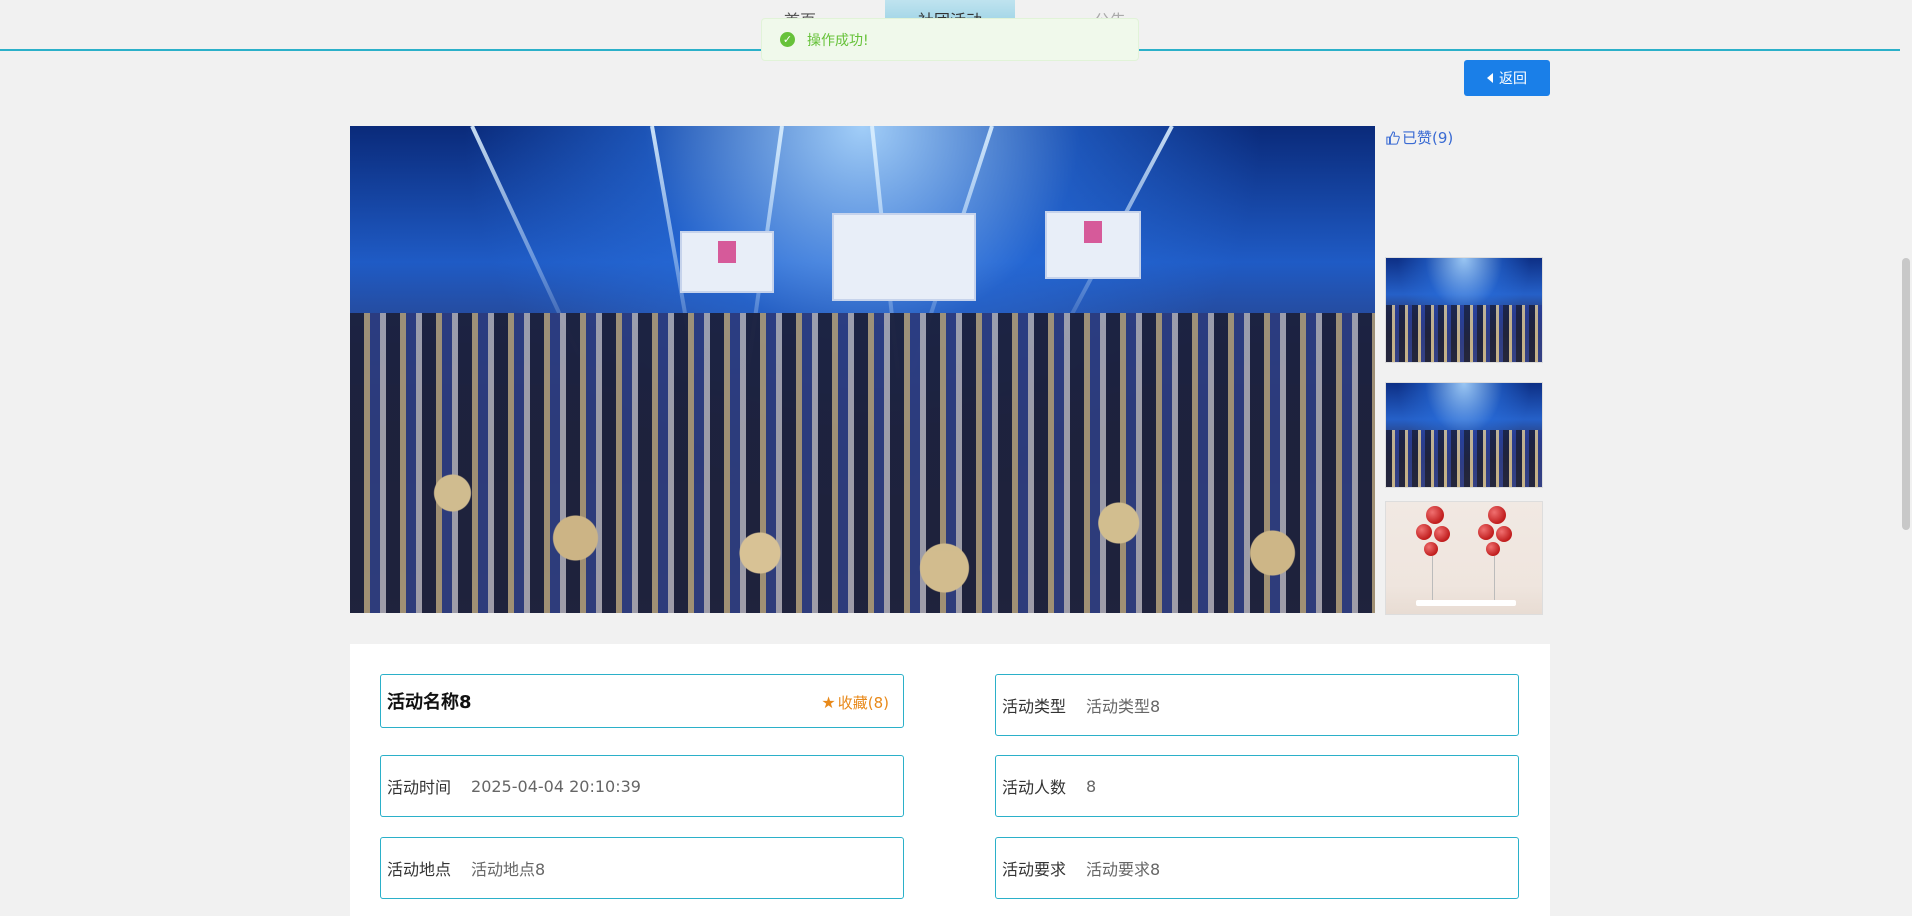  Describe the element at coordinates (1428, 138) in the screenshot. I see `like-label: 已赞(9)` at that location.